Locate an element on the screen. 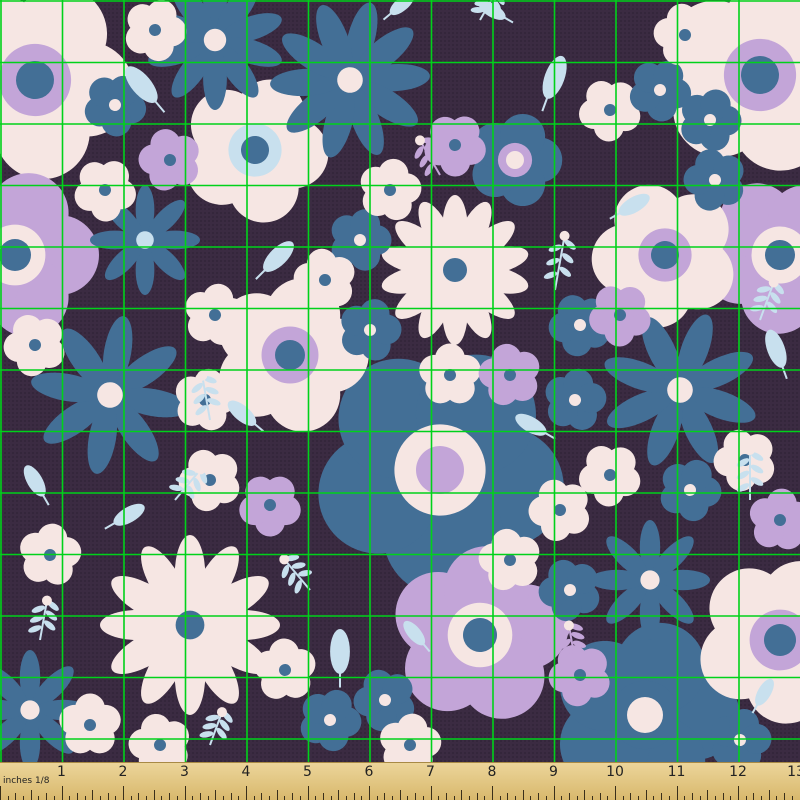 This screenshot has height=800, width=800. ruler-number: 13 is located at coordinates (793, 772).